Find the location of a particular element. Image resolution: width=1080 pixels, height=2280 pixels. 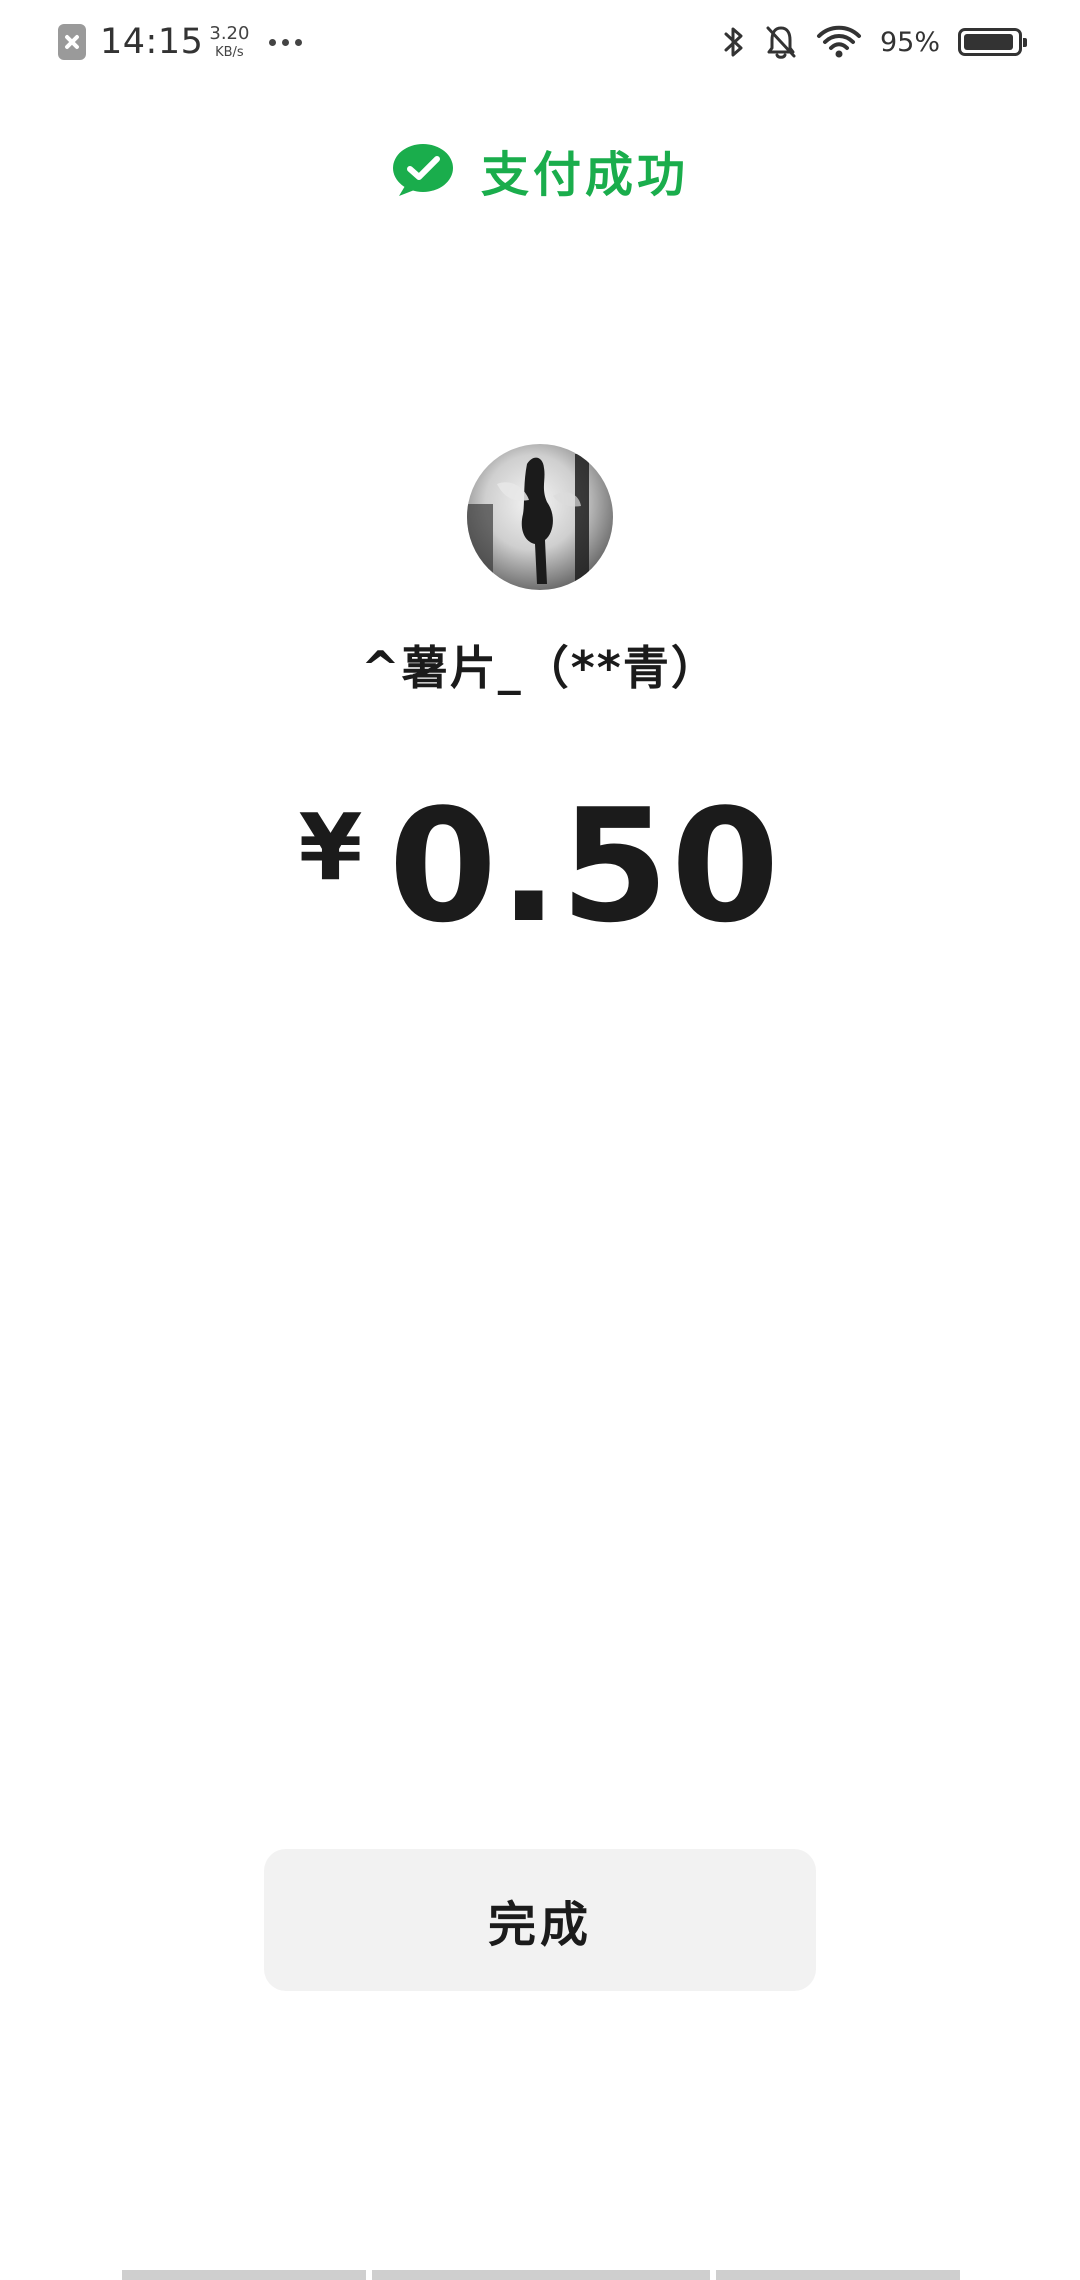

network-speed-value: 3.20 is located at coordinates (229, 33).